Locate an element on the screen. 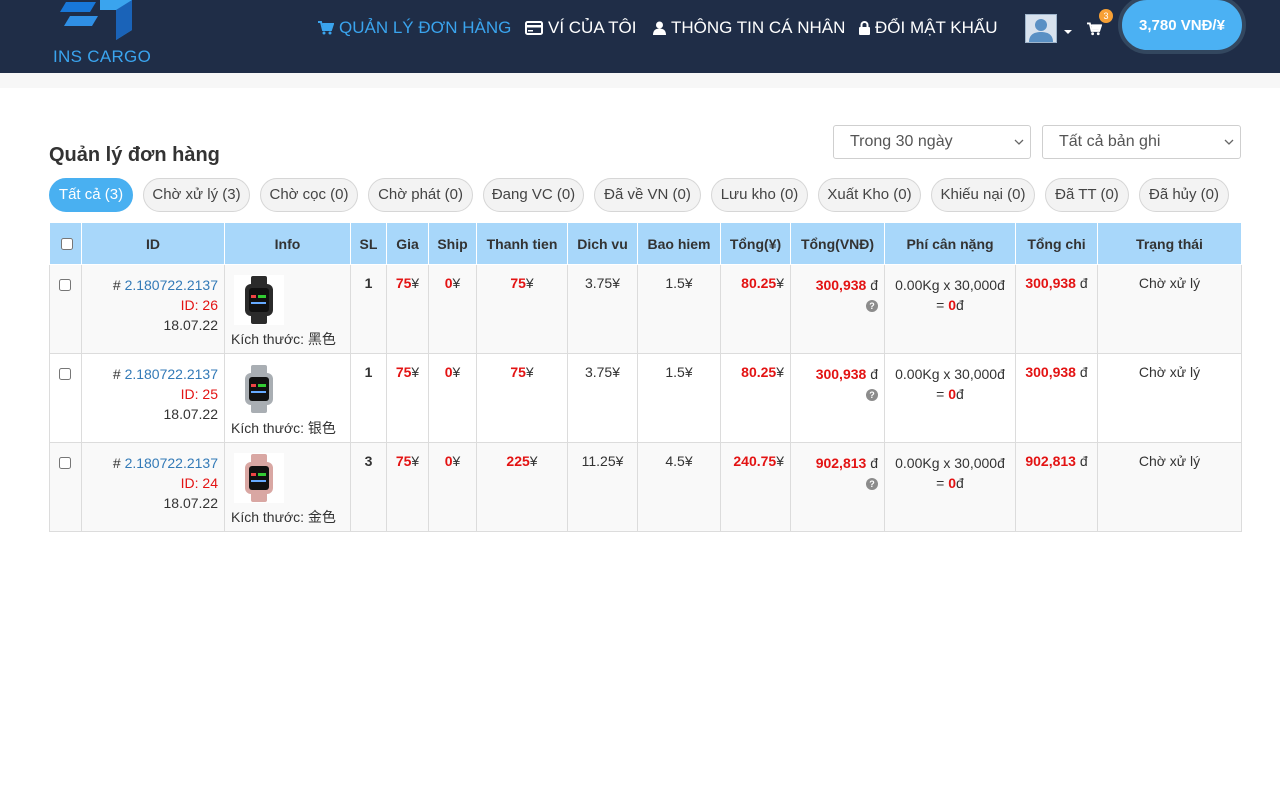 Image resolution: width=1280 pixels, height=800 pixels. insurance-cell: 4.5¥ is located at coordinates (679, 487).